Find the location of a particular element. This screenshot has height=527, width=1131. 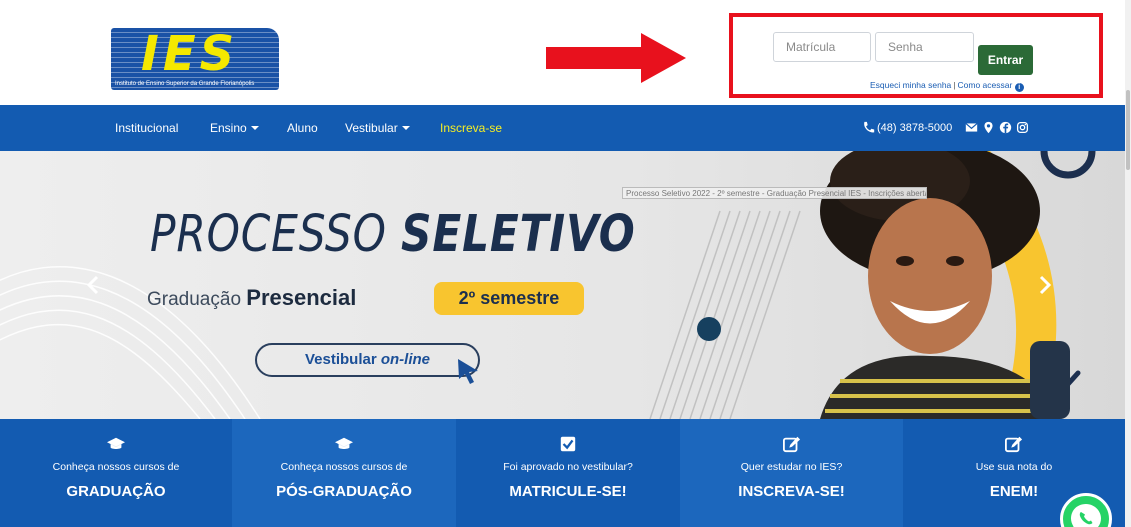

nav-item-label: Vestibular is located at coordinates (371, 128).